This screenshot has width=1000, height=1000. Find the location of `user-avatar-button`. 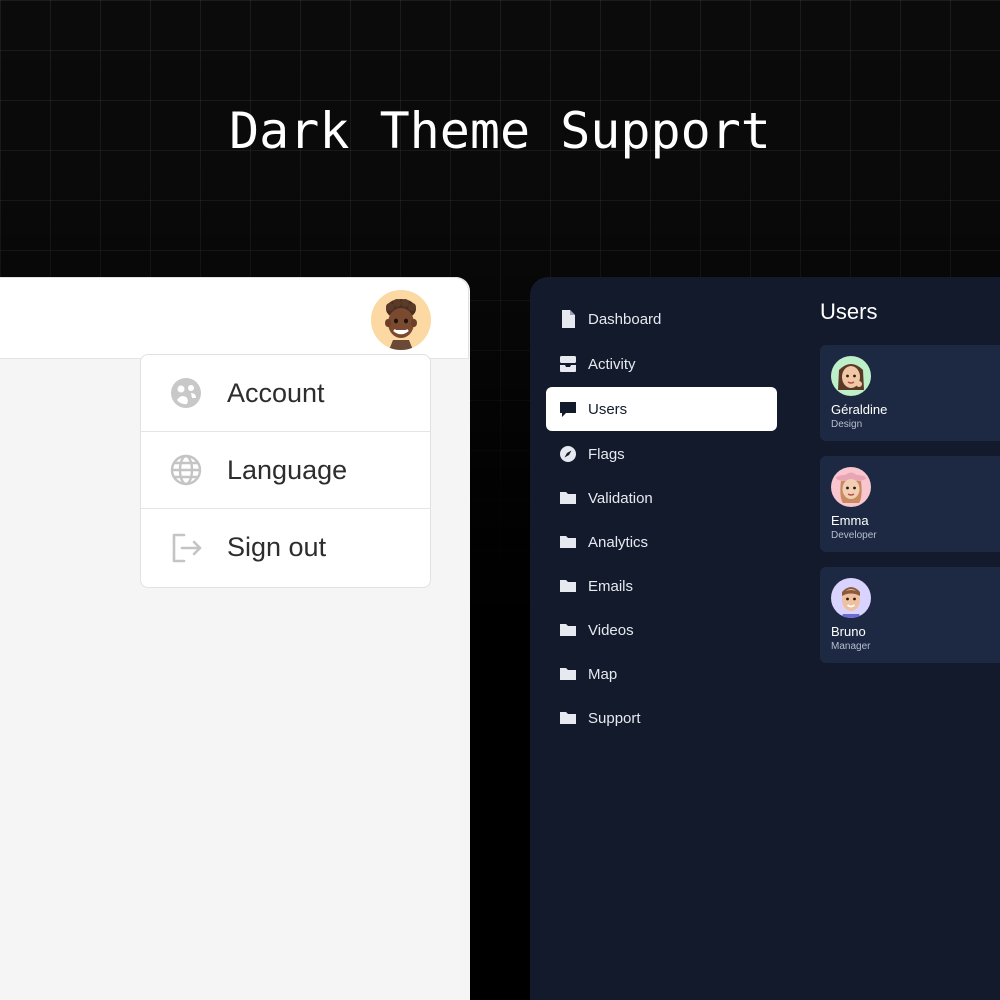

user-avatar-button is located at coordinates (401, 320).